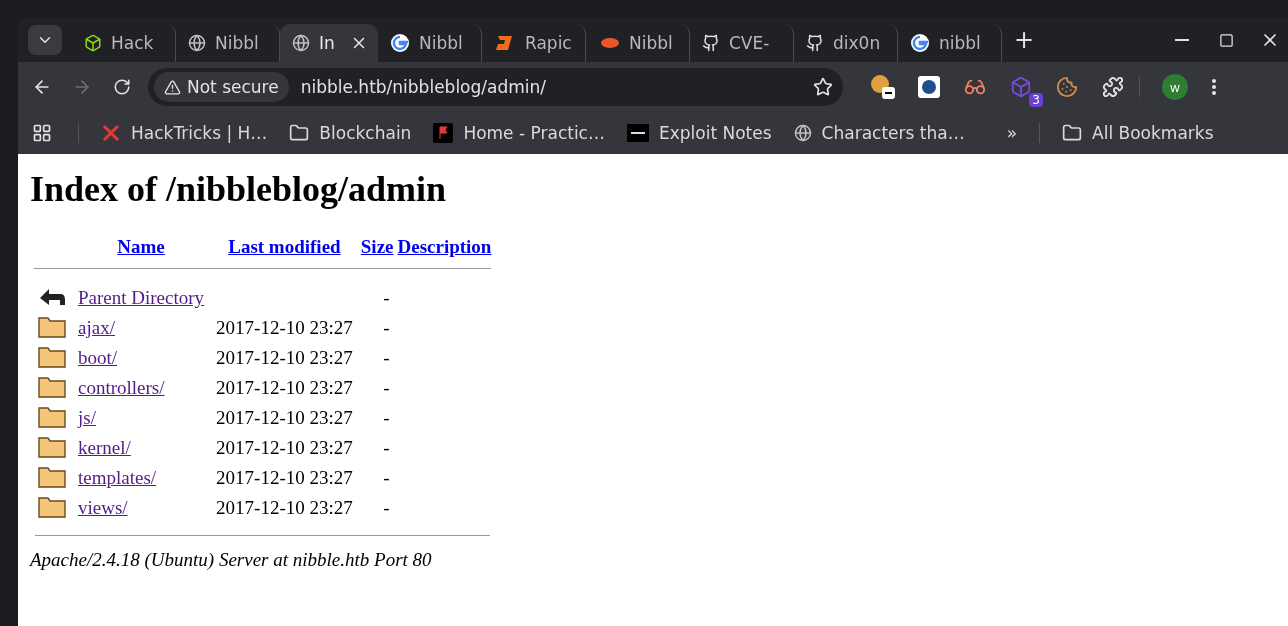 This screenshot has height=626, width=1288. Describe the element at coordinates (443, 133) in the screenshot. I see `flag-icon` at that location.